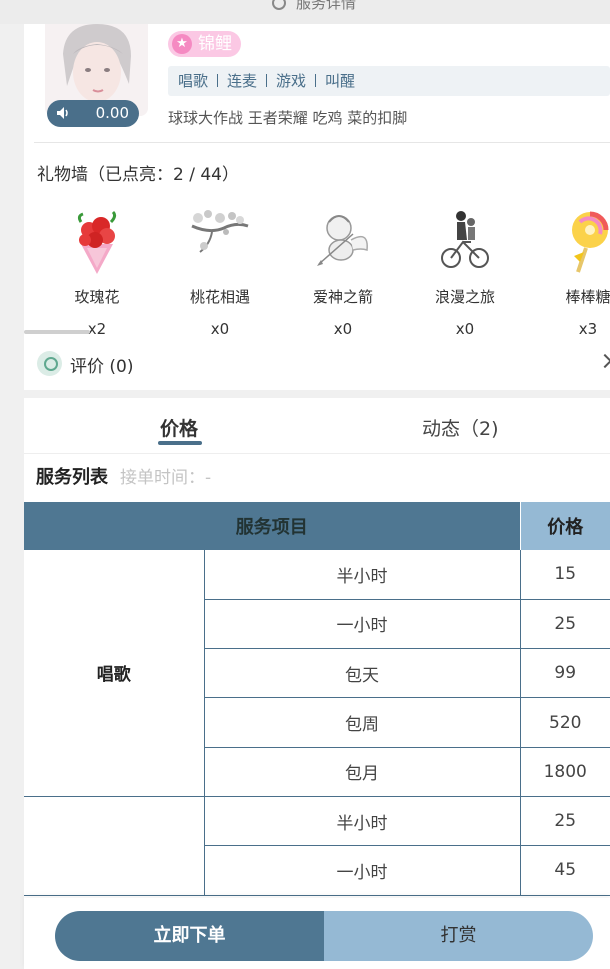 The width and height of the screenshot is (610, 969). Describe the element at coordinates (49, 363) in the screenshot. I see `award-icon` at that location.